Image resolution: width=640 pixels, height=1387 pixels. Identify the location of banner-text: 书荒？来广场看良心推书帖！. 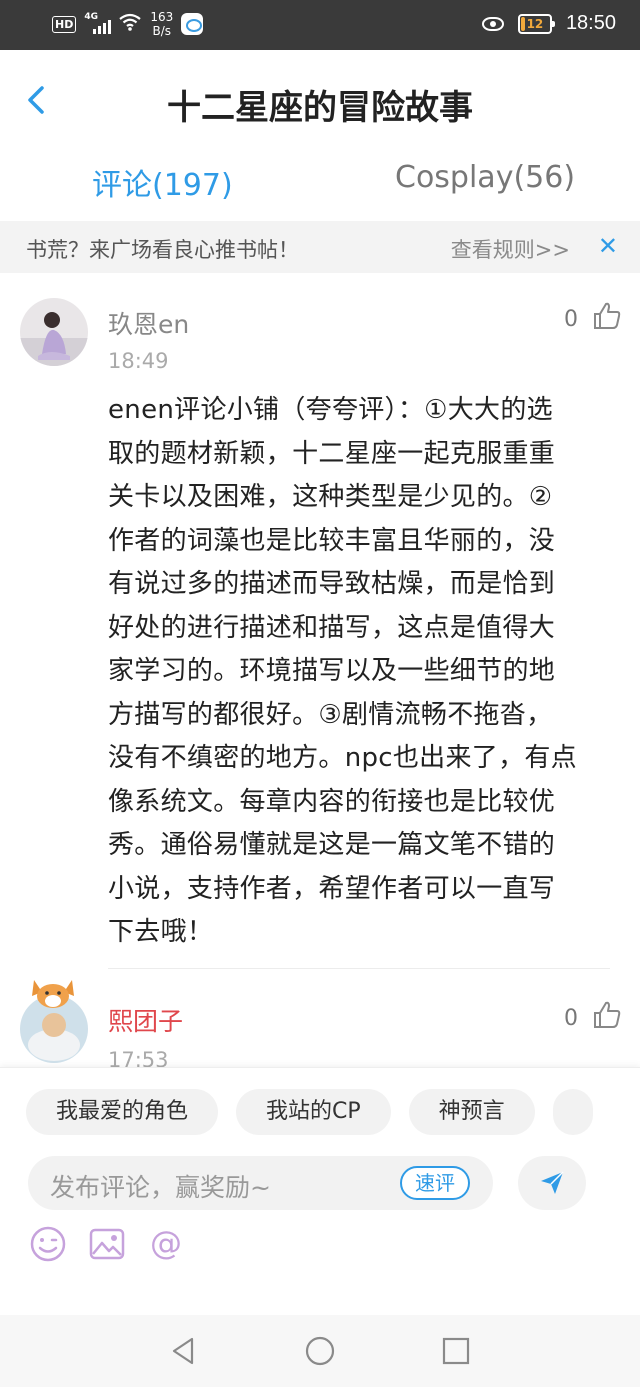
(162, 250).